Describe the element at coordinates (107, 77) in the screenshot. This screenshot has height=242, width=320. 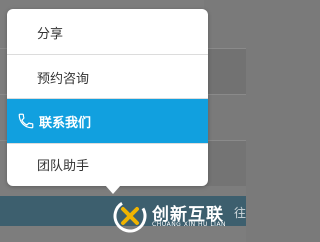
I see `menu-item-appointment: 预约咨询` at that location.